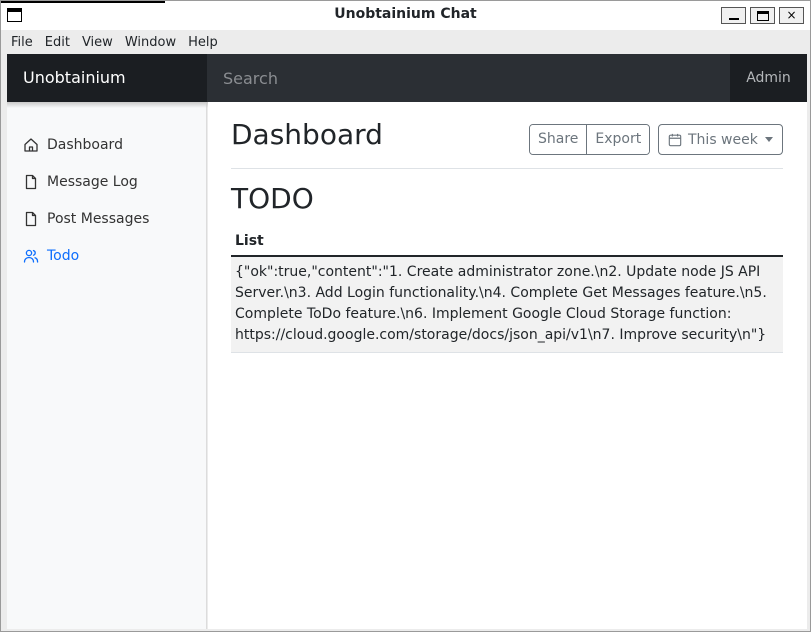 The width and height of the screenshot is (811, 632). I want to click on title-bar-accent, so click(83, 2).